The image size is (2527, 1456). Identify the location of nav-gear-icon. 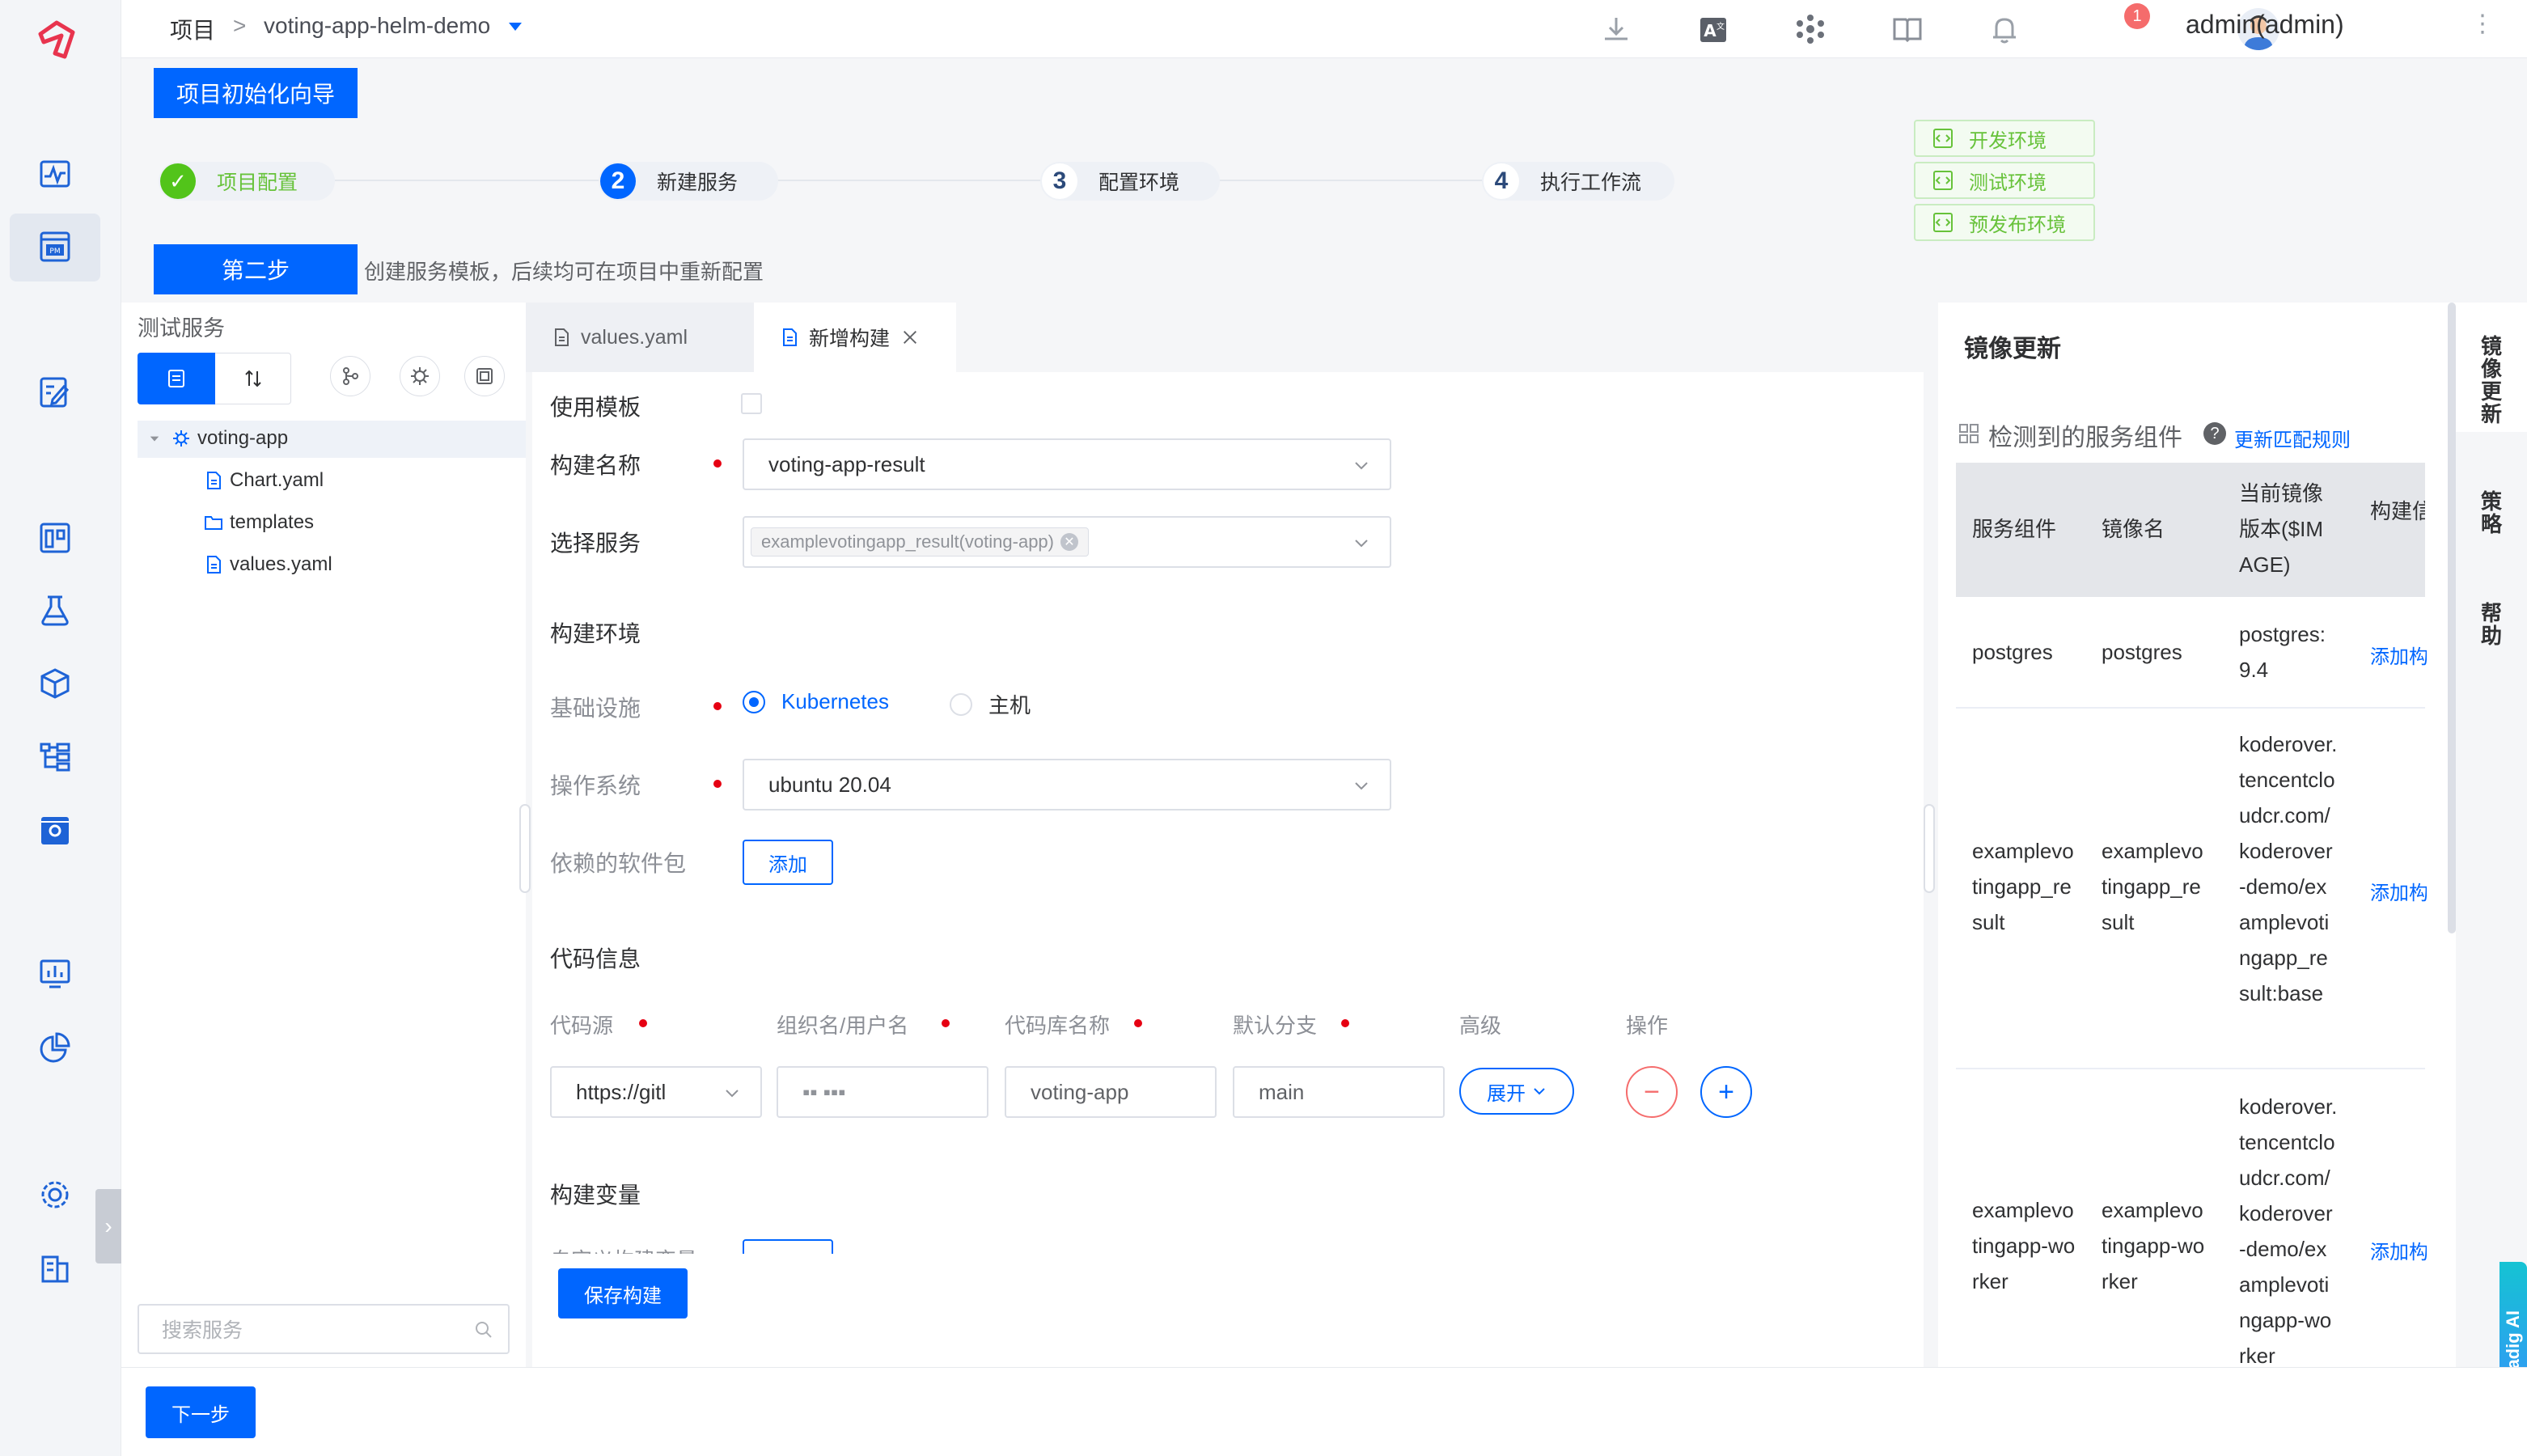
(55, 1194).